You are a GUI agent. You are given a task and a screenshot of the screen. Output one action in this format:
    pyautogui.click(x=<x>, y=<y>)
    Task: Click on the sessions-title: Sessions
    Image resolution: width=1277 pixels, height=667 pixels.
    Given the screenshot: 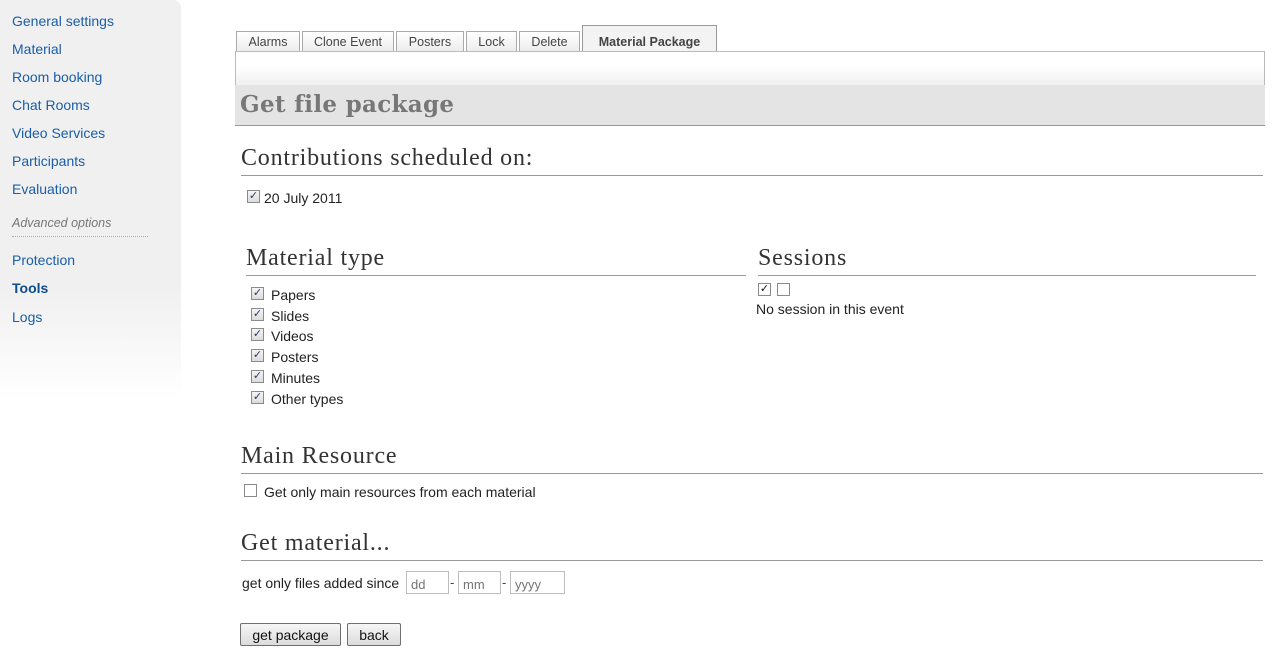 What is the action you would take?
    pyautogui.click(x=1007, y=258)
    